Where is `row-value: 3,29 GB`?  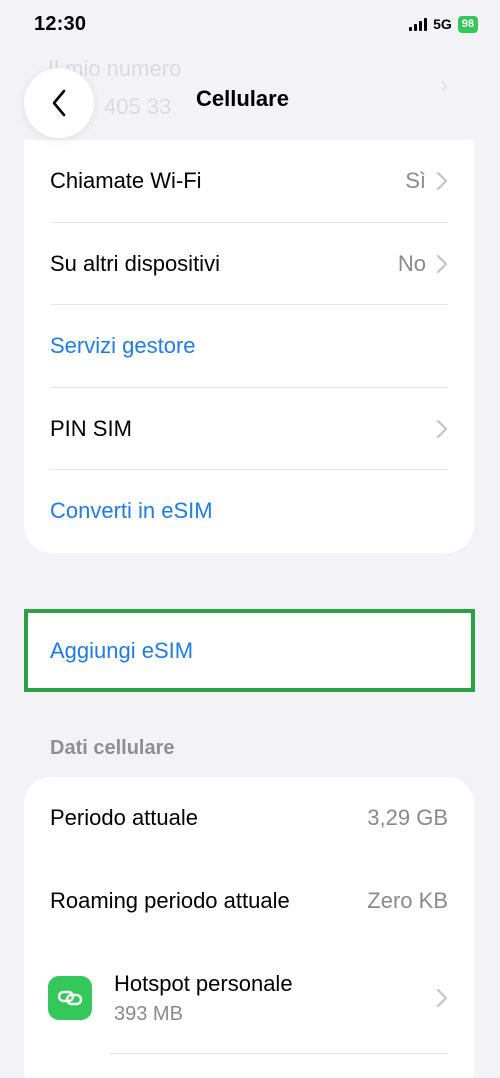 row-value: 3,29 GB is located at coordinates (407, 818).